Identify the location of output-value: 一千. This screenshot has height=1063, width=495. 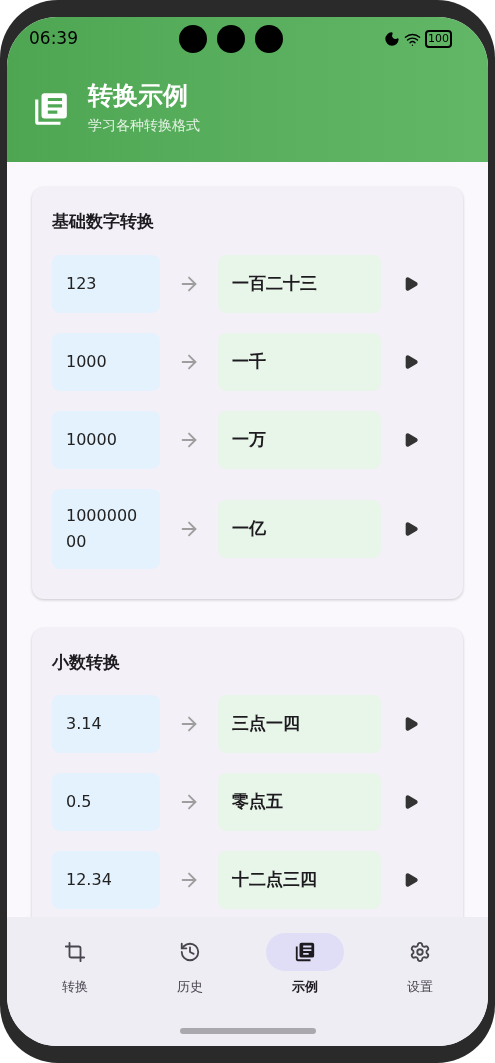
(299, 361).